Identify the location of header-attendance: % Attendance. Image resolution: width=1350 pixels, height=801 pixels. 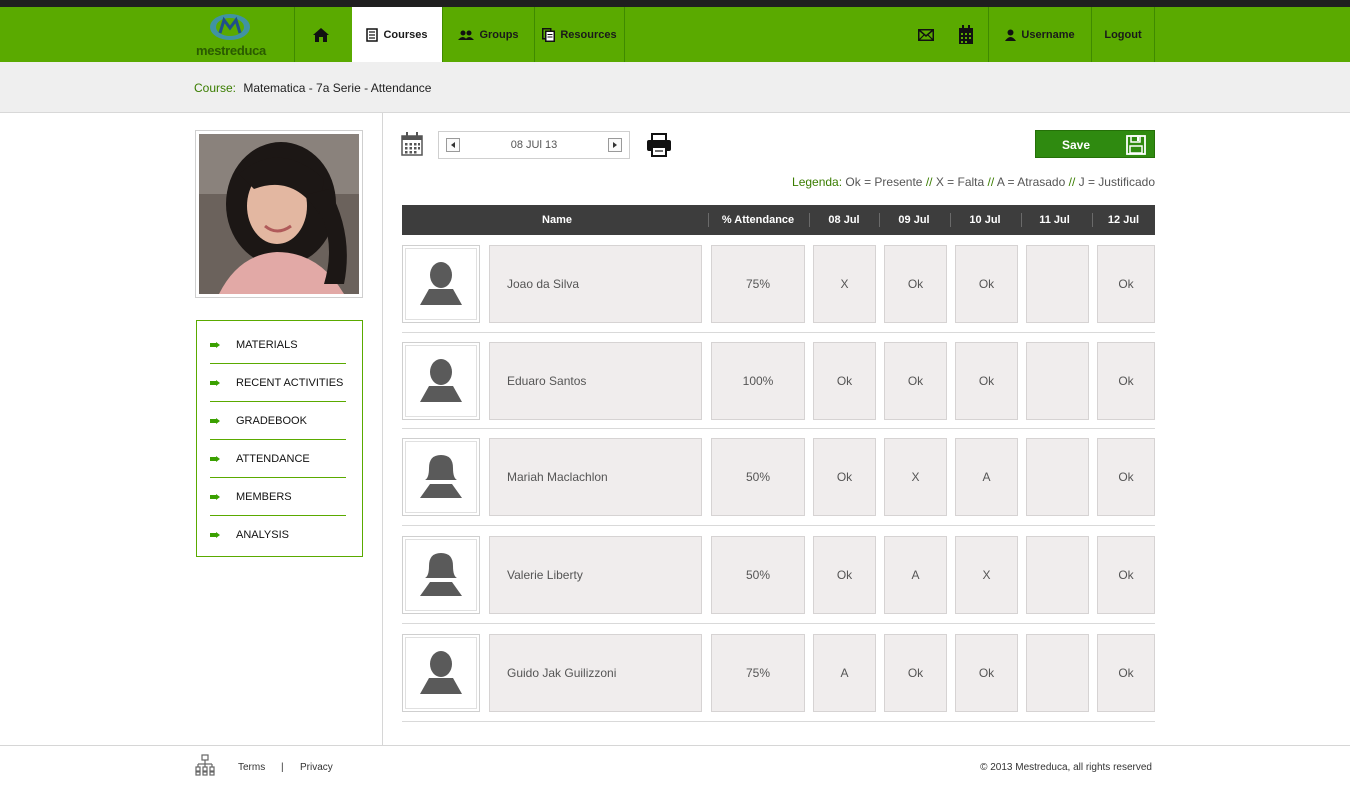
(758, 220).